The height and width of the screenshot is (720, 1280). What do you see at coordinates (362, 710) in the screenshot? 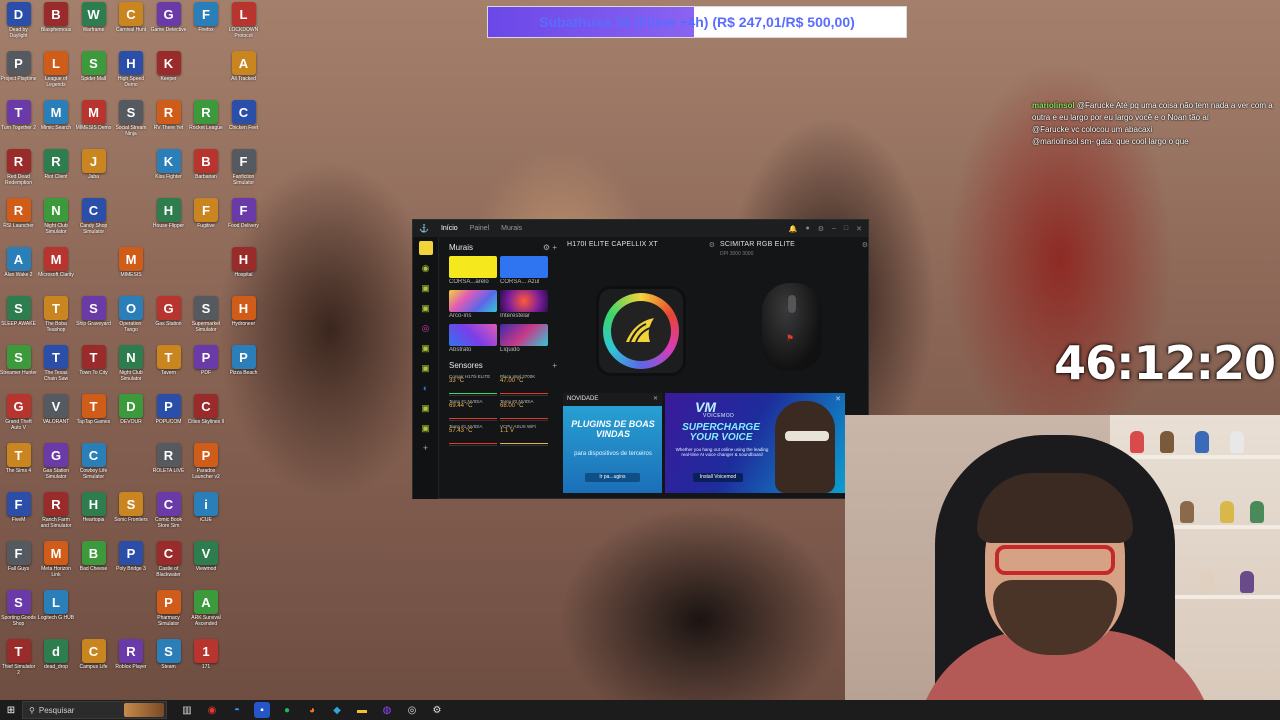
I see `file-explorer-icon: ▬` at bounding box center [362, 710].